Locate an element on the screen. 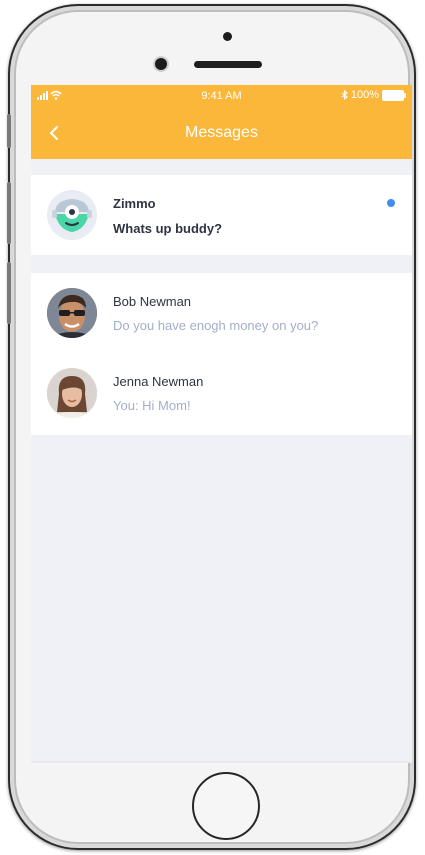 The image size is (425, 855). volume-down-button is located at coordinates (9, 293).